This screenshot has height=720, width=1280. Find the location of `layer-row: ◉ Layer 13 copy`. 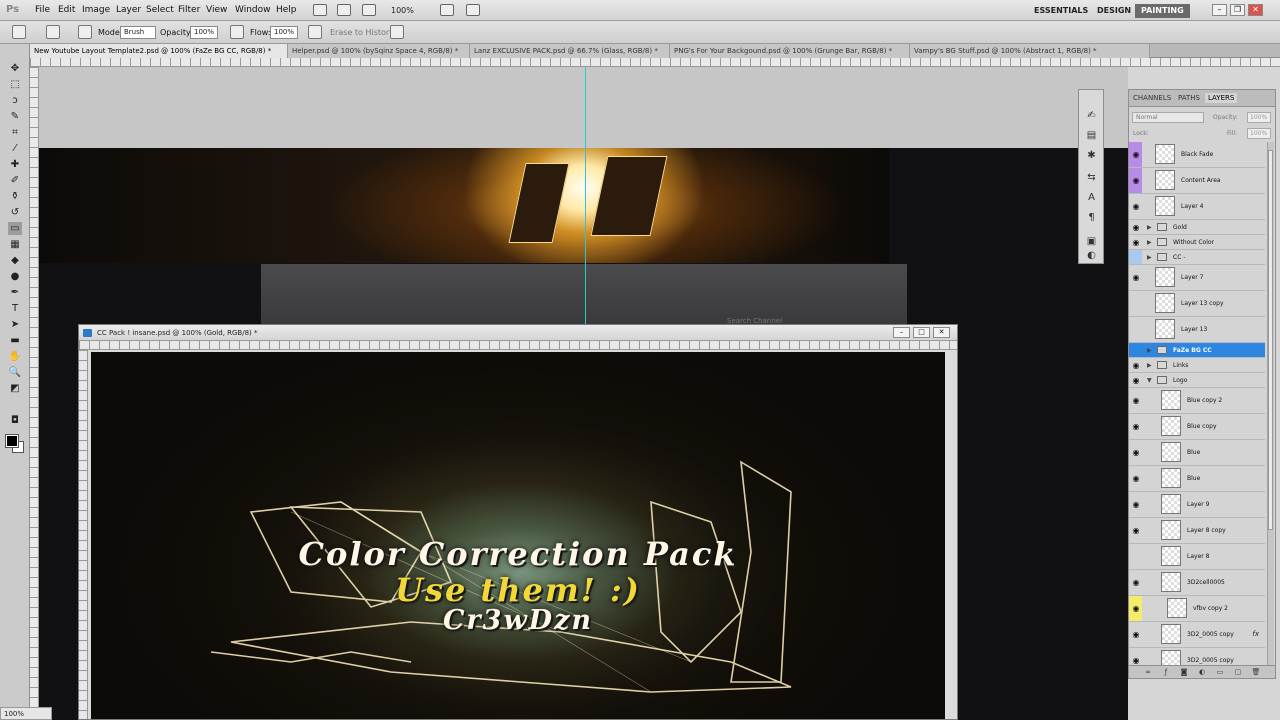

layer-row: ◉ Layer 13 copy is located at coordinates (1197, 304).